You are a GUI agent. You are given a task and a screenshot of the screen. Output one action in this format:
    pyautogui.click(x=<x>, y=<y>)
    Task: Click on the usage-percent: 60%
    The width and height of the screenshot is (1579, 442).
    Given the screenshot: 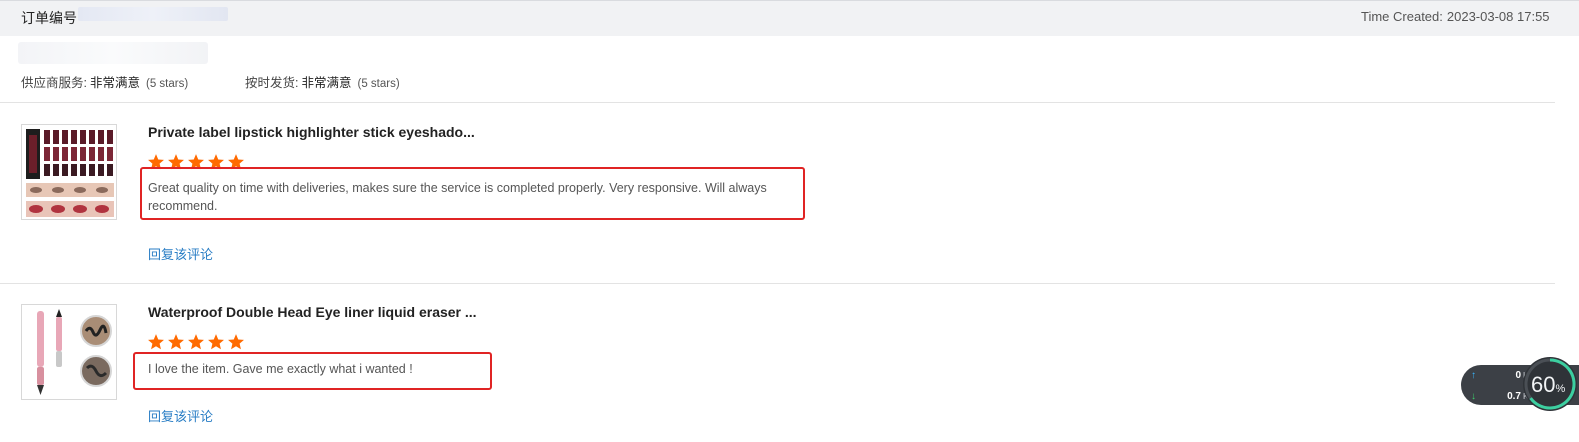 What is the action you would take?
    pyautogui.click(x=1548, y=385)
    